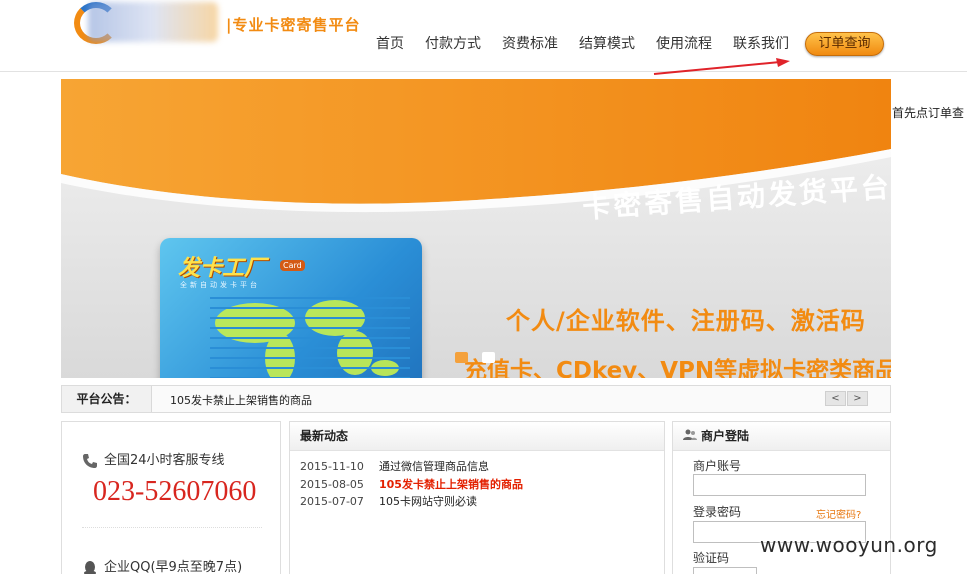 Image resolution: width=967 pixels, height=574 pixels. What do you see at coordinates (453, 44) in the screenshot?
I see `nav-payment: 付款方式` at bounding box center [453, 44].